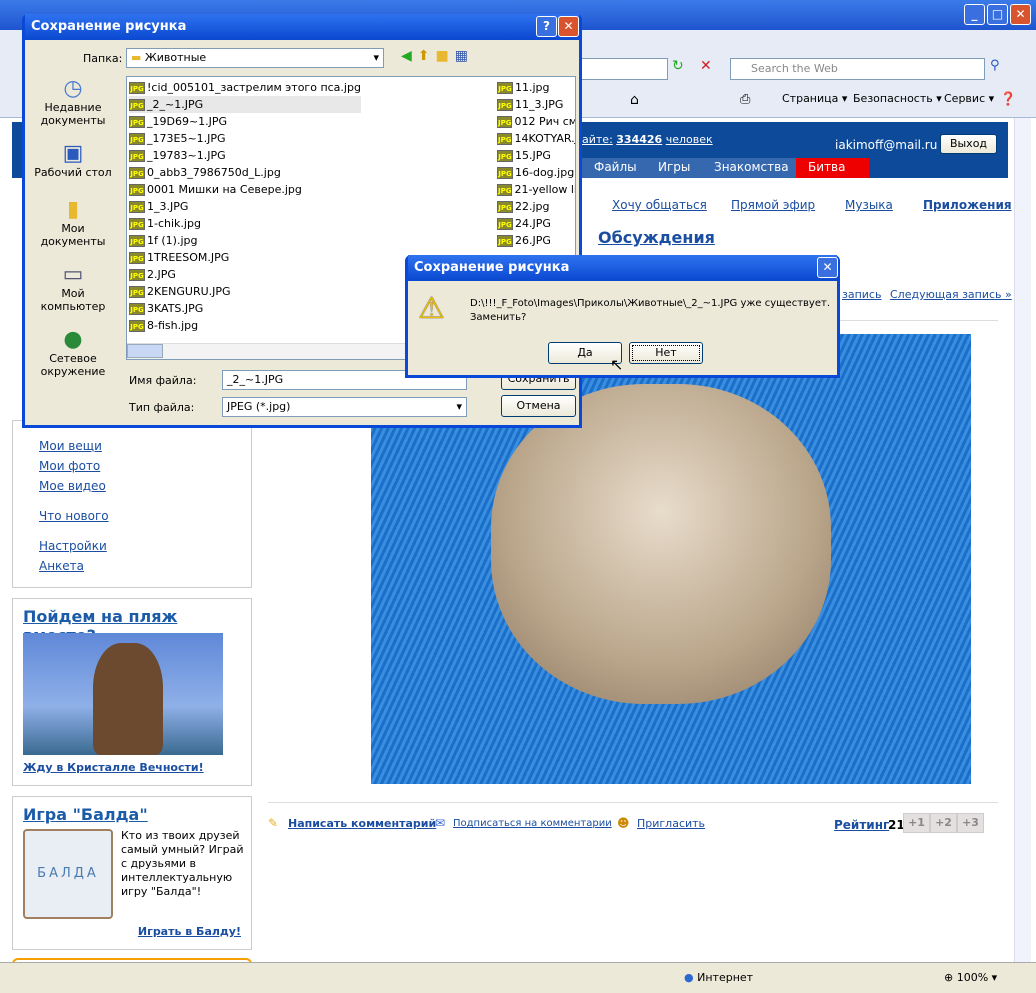  Describe the element at coordinates (245, 206) in the screenshot. I see `file-item: JPG 1_3.JPG` at that location.